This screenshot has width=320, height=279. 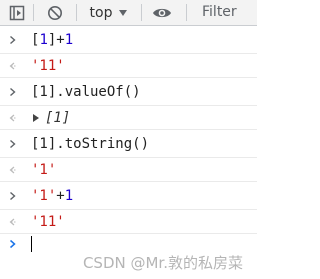 What do you see at coordinates (162, 263) in the screenshot?
I see `watermark: CSDN @Mr.敦的私房菜` at bounding box center [162, 263].